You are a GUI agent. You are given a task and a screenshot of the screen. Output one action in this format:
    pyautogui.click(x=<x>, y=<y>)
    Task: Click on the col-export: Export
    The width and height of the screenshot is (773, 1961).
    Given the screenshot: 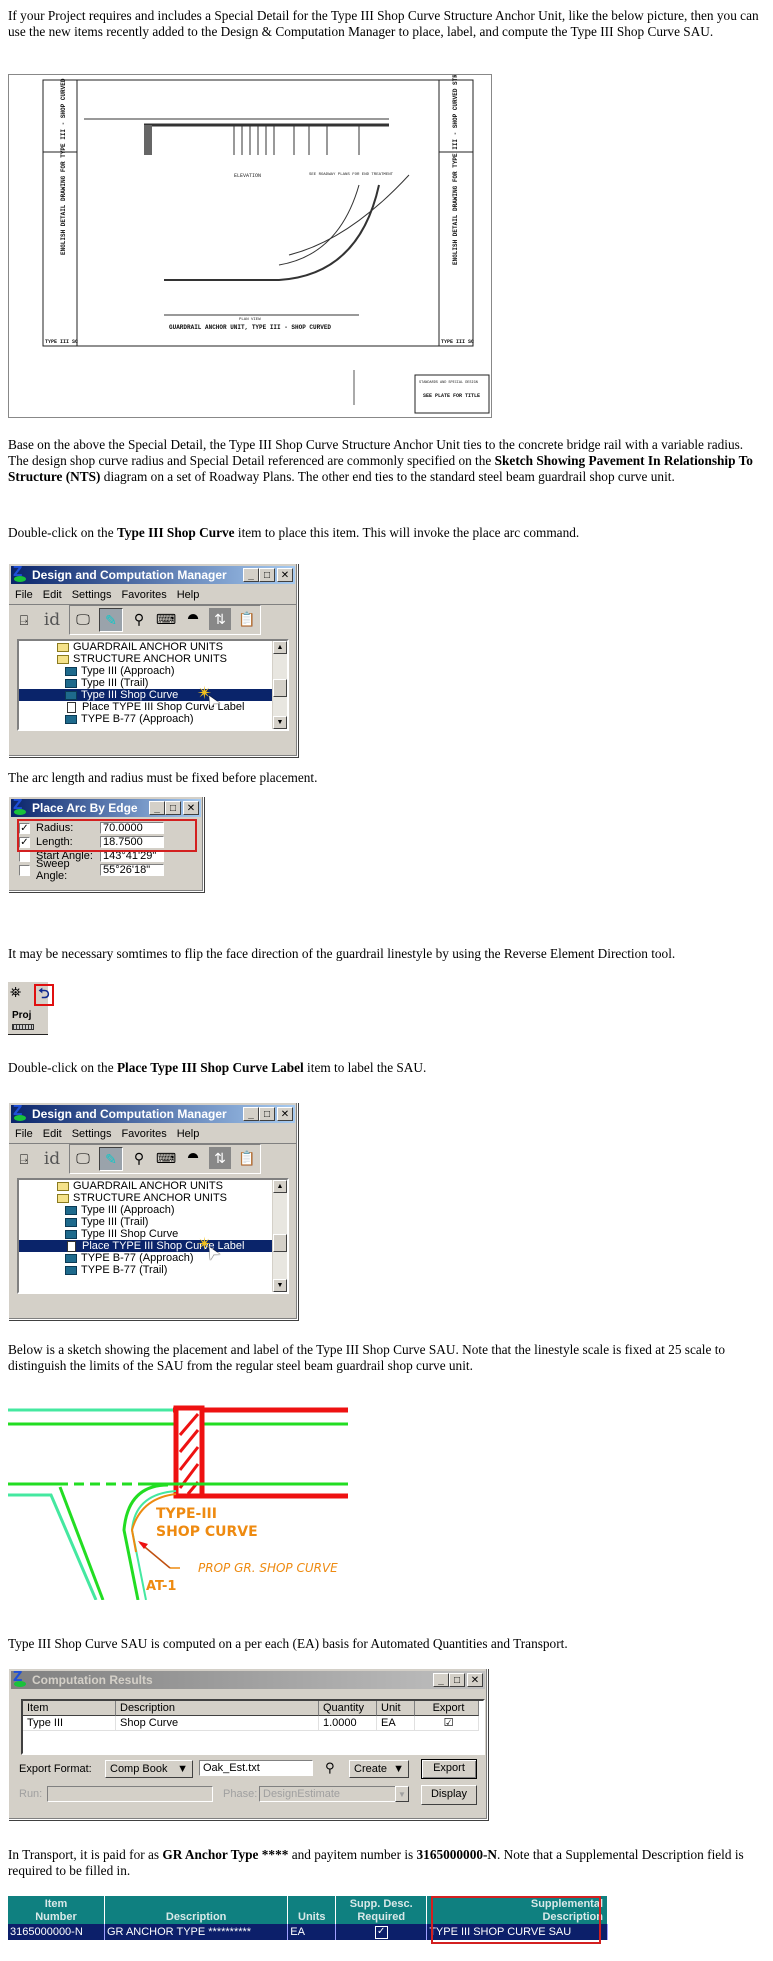 What is the action you would take?
    pyautogui.click(x=447, y=1708)
    